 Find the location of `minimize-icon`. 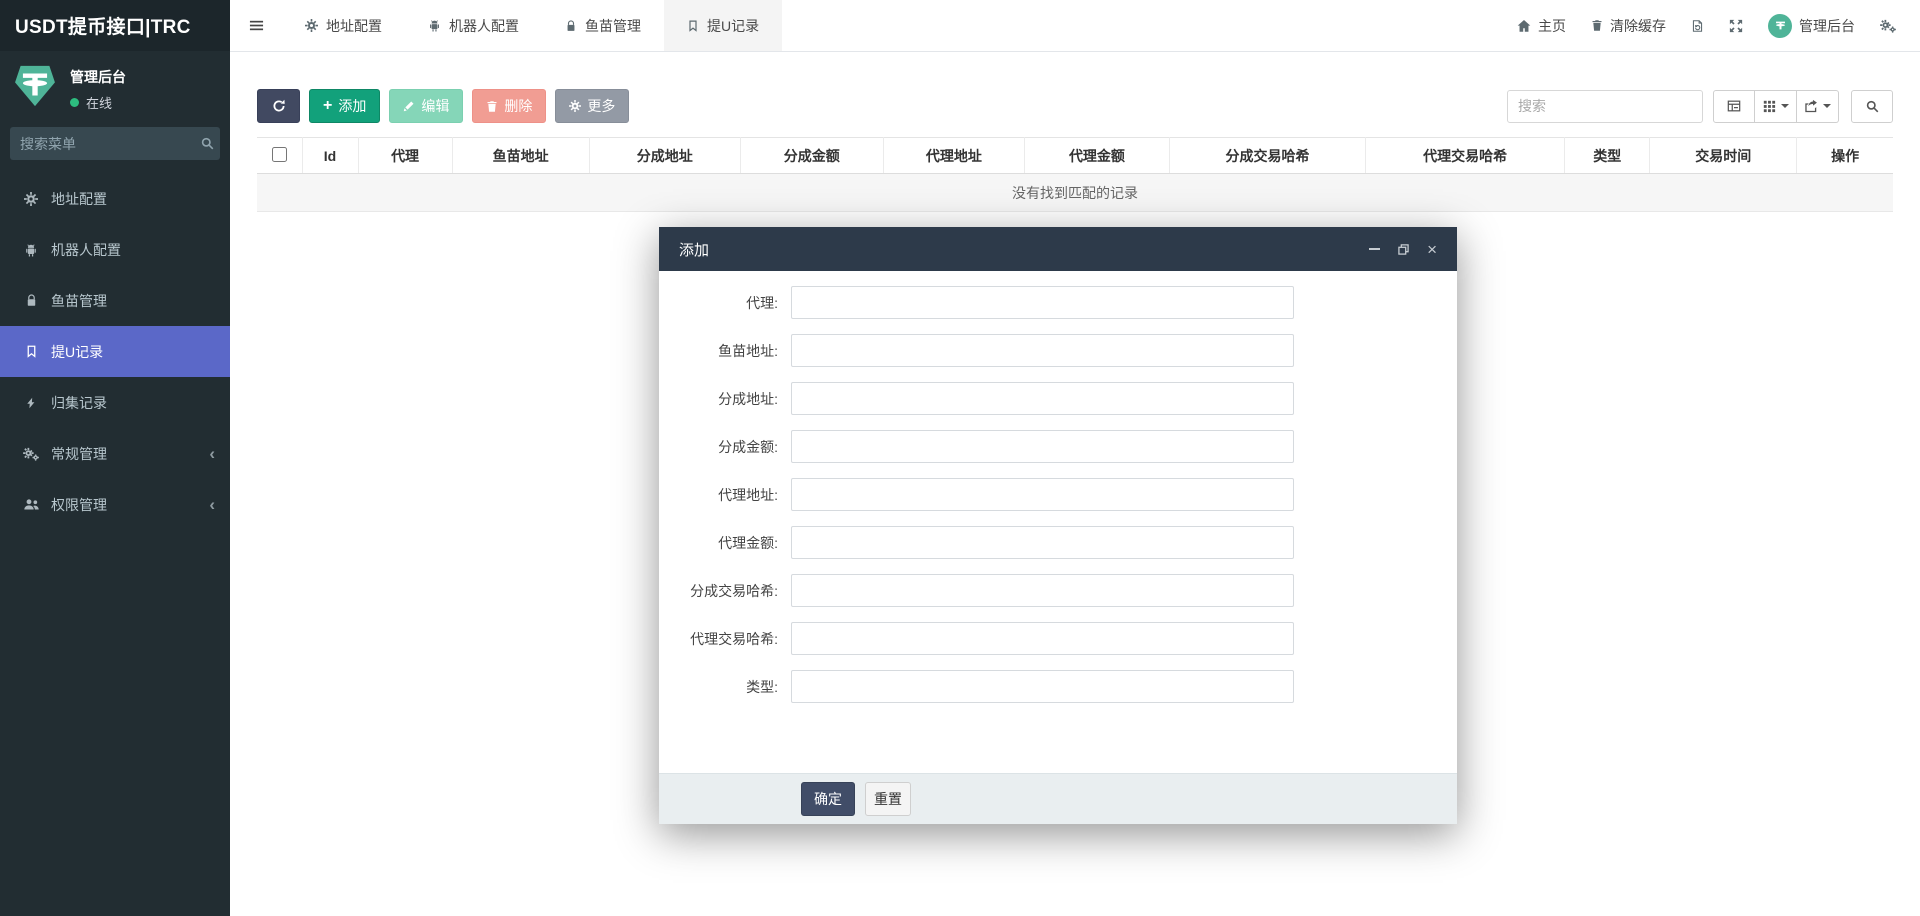

minimize-icon is located at coordinates (1375, 249).